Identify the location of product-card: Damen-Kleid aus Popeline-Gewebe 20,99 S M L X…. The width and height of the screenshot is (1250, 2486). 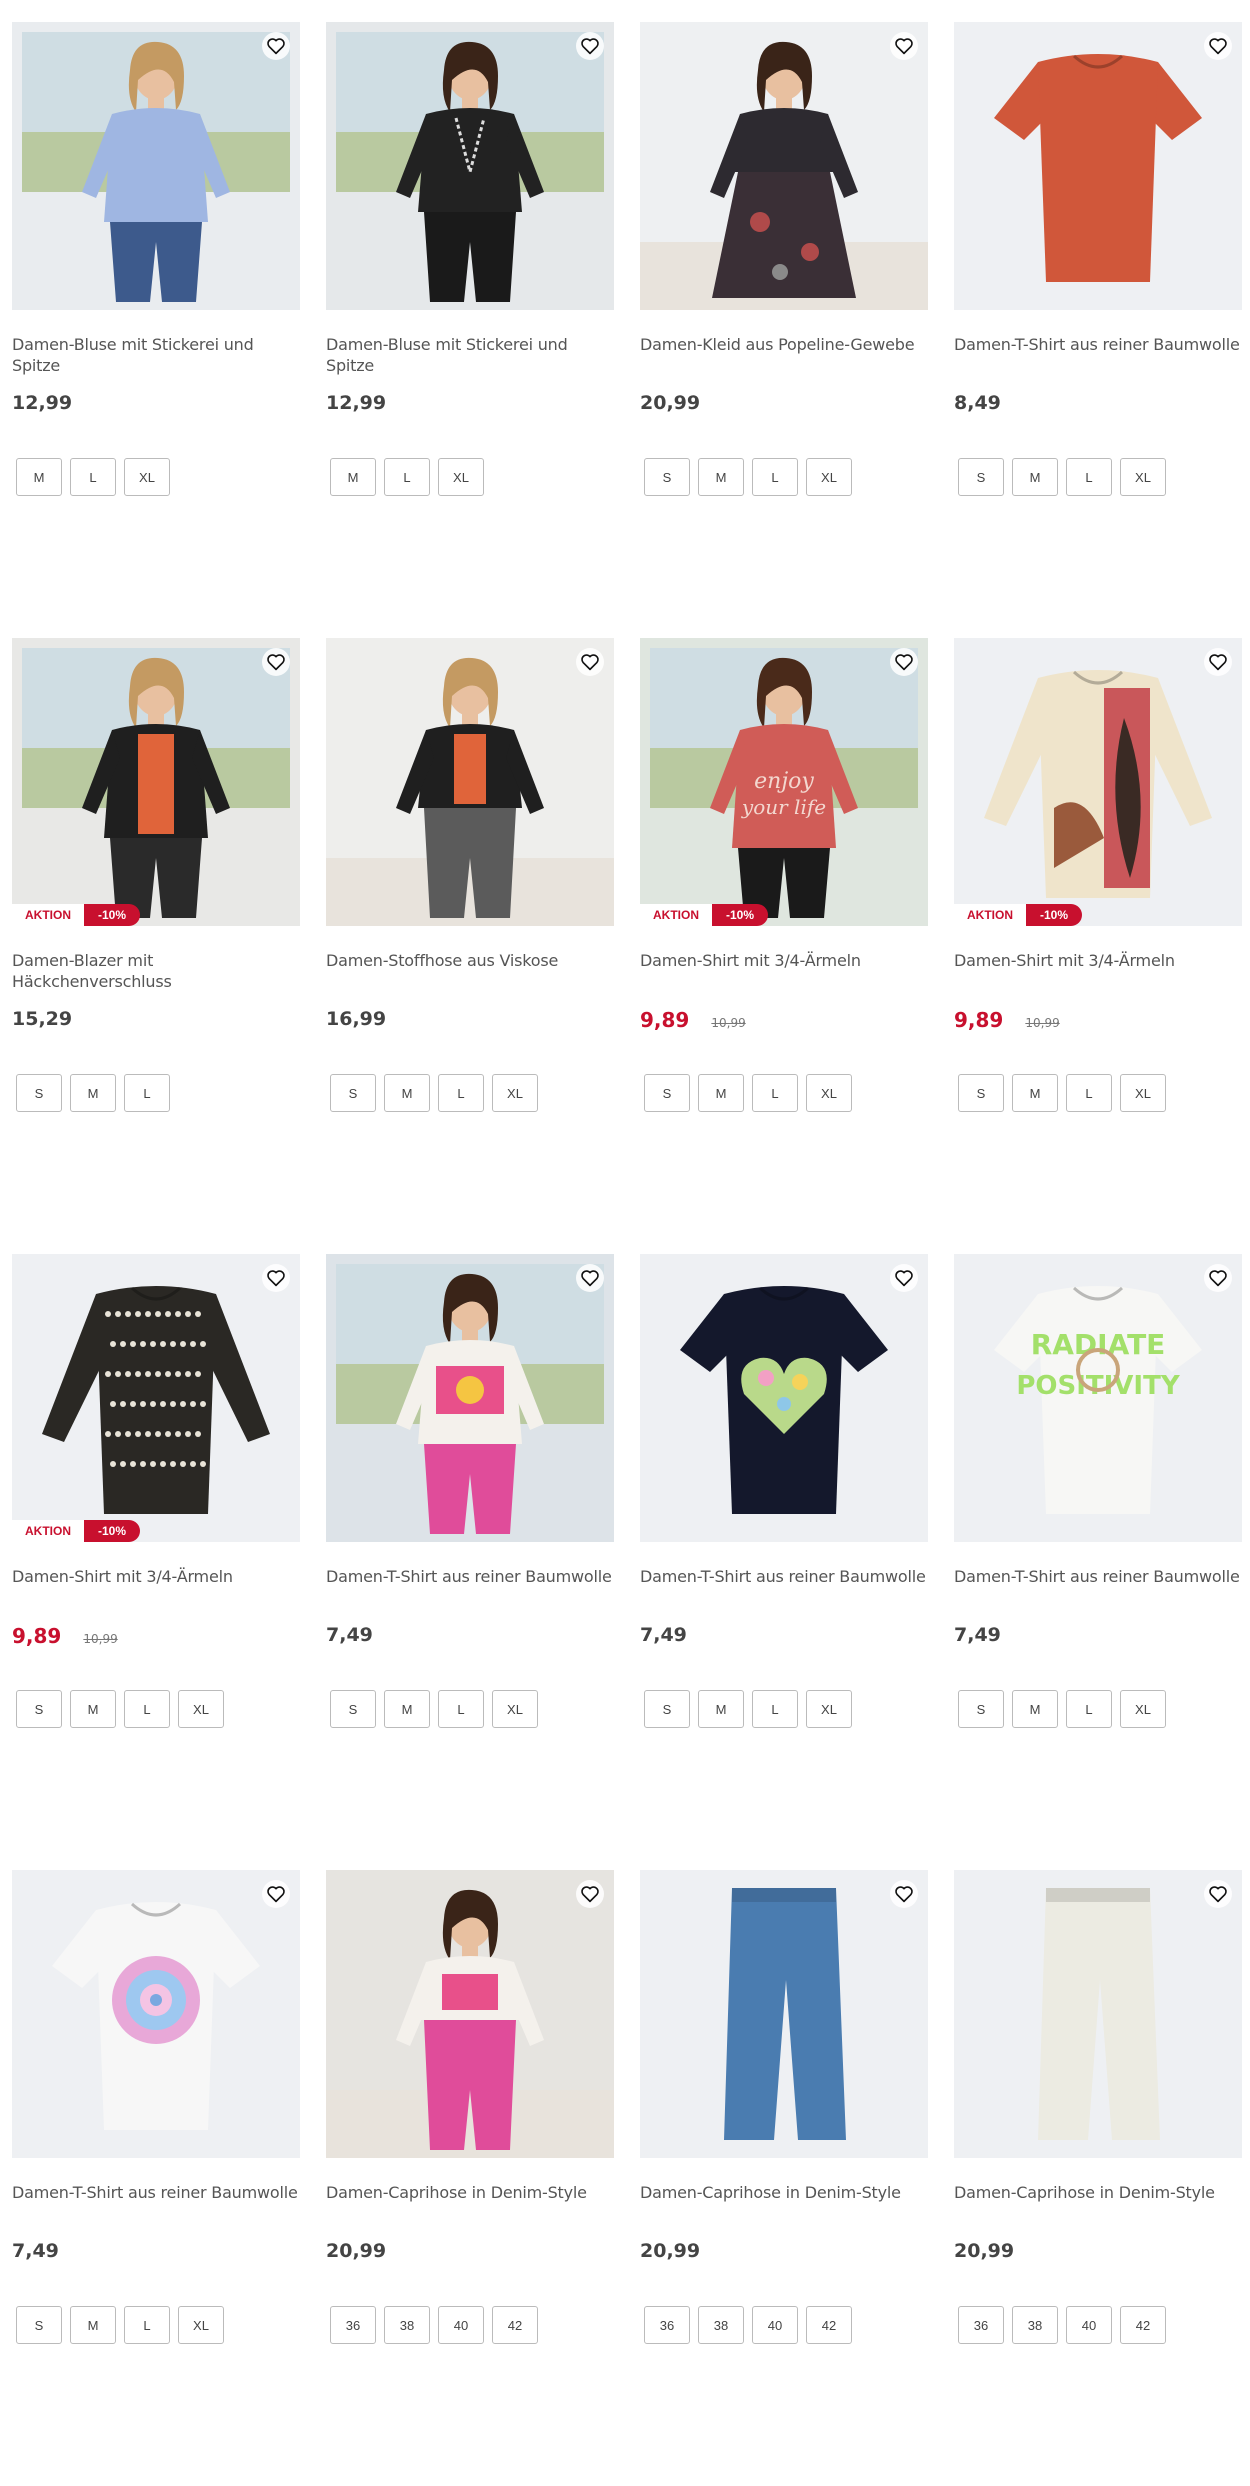
(784, 330).